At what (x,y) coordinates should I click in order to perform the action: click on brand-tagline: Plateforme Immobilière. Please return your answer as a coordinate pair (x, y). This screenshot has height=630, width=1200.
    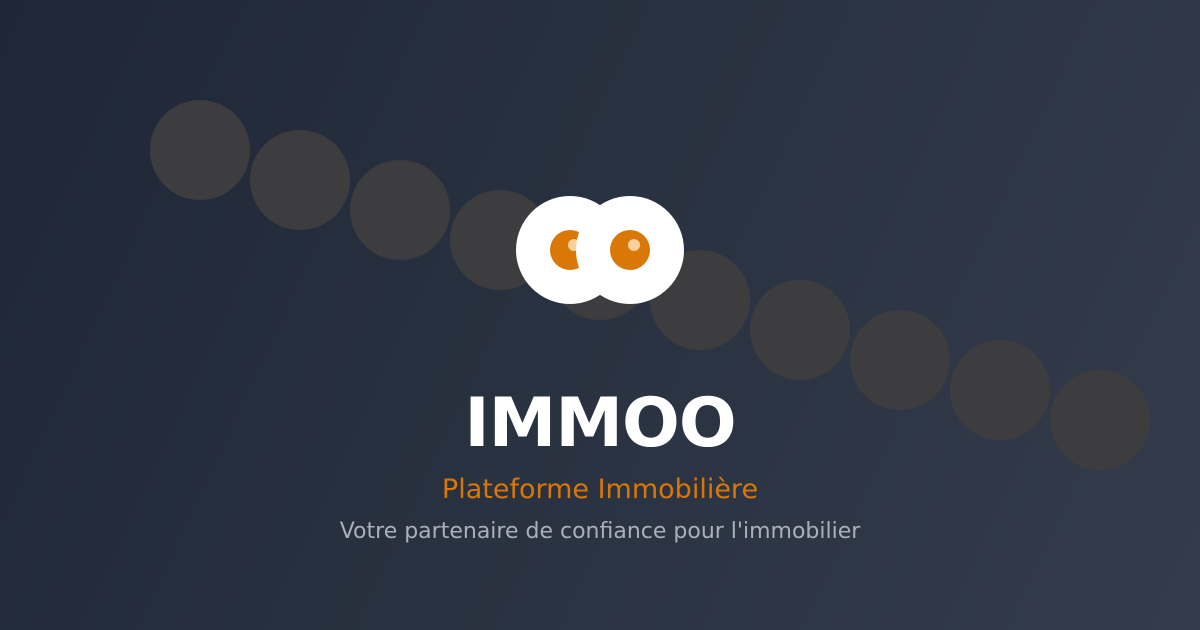
    Looking at the image, I should click on (600, 489).